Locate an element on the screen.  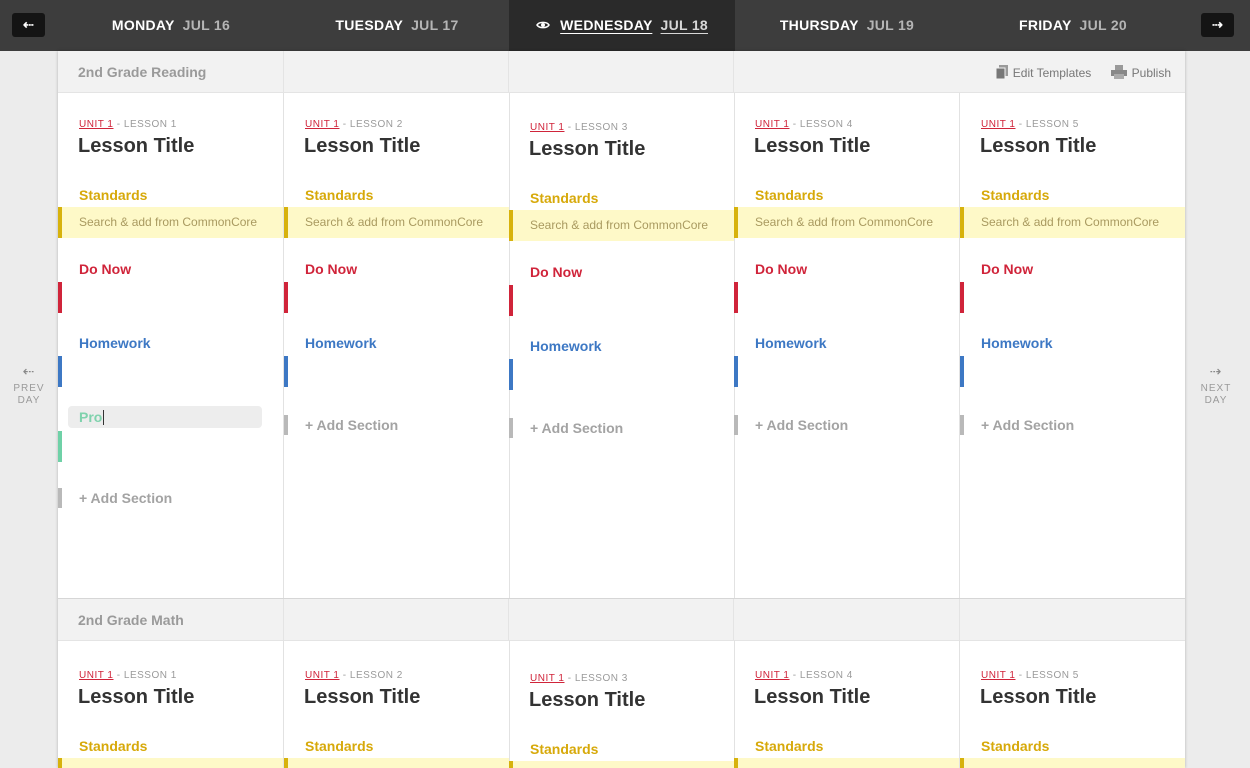
date-label: JUL 17 is located at coordinates (435, 25).